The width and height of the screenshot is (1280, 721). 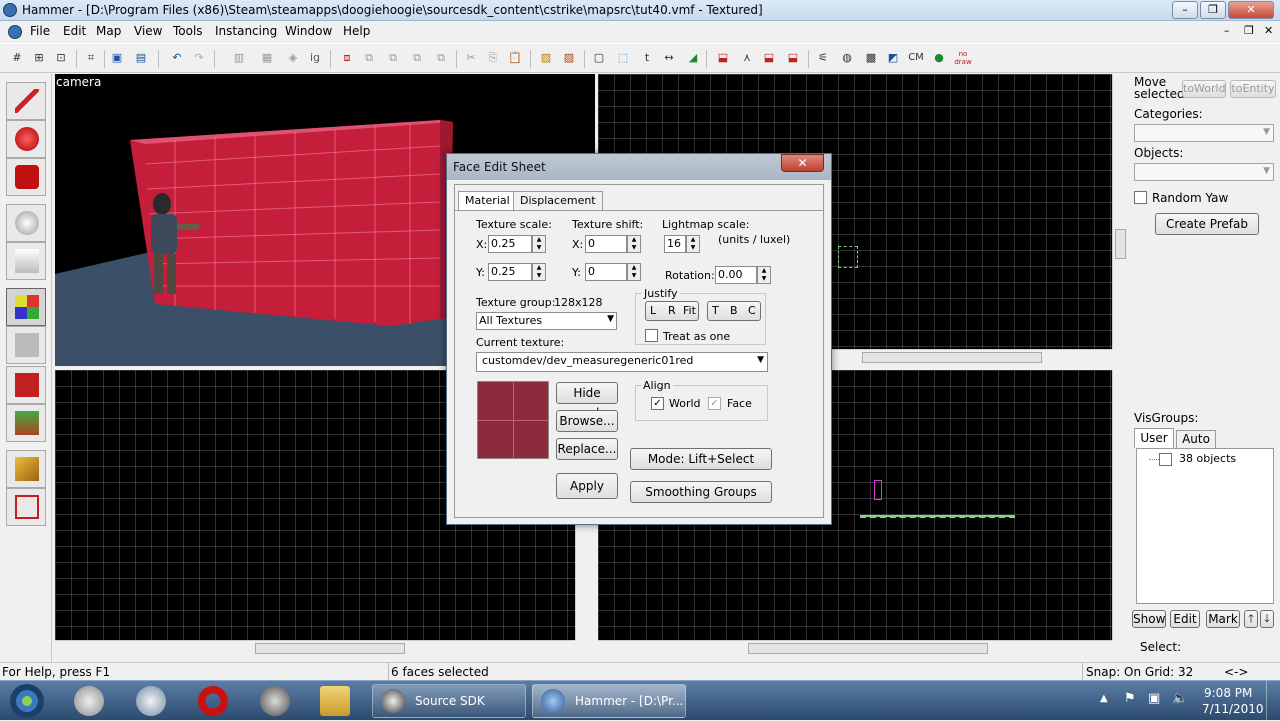 What do you see at coordinates (199, 58) in the screenshot?
I see `redo-icon: ↷` at bounding box center [199, 58].